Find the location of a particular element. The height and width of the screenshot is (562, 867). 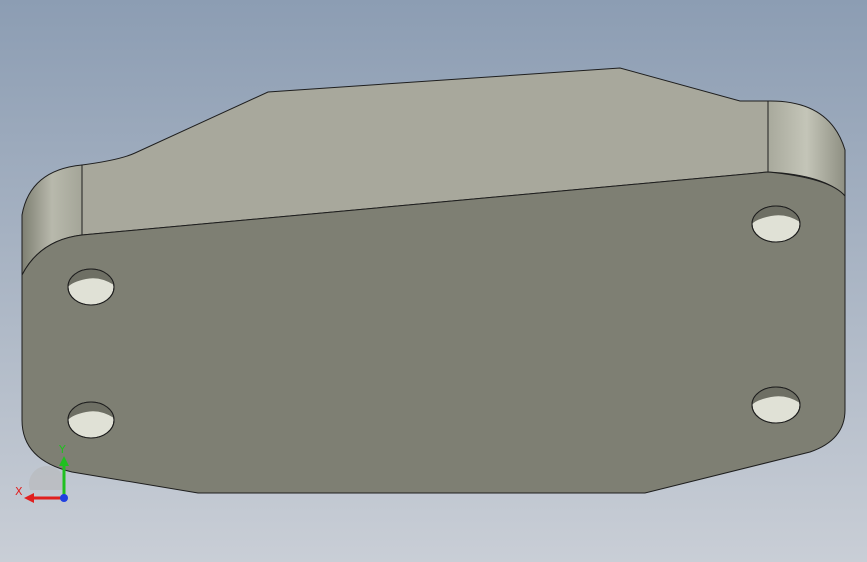

x-axis-arrow-icon is located at coordinates (29, 498).